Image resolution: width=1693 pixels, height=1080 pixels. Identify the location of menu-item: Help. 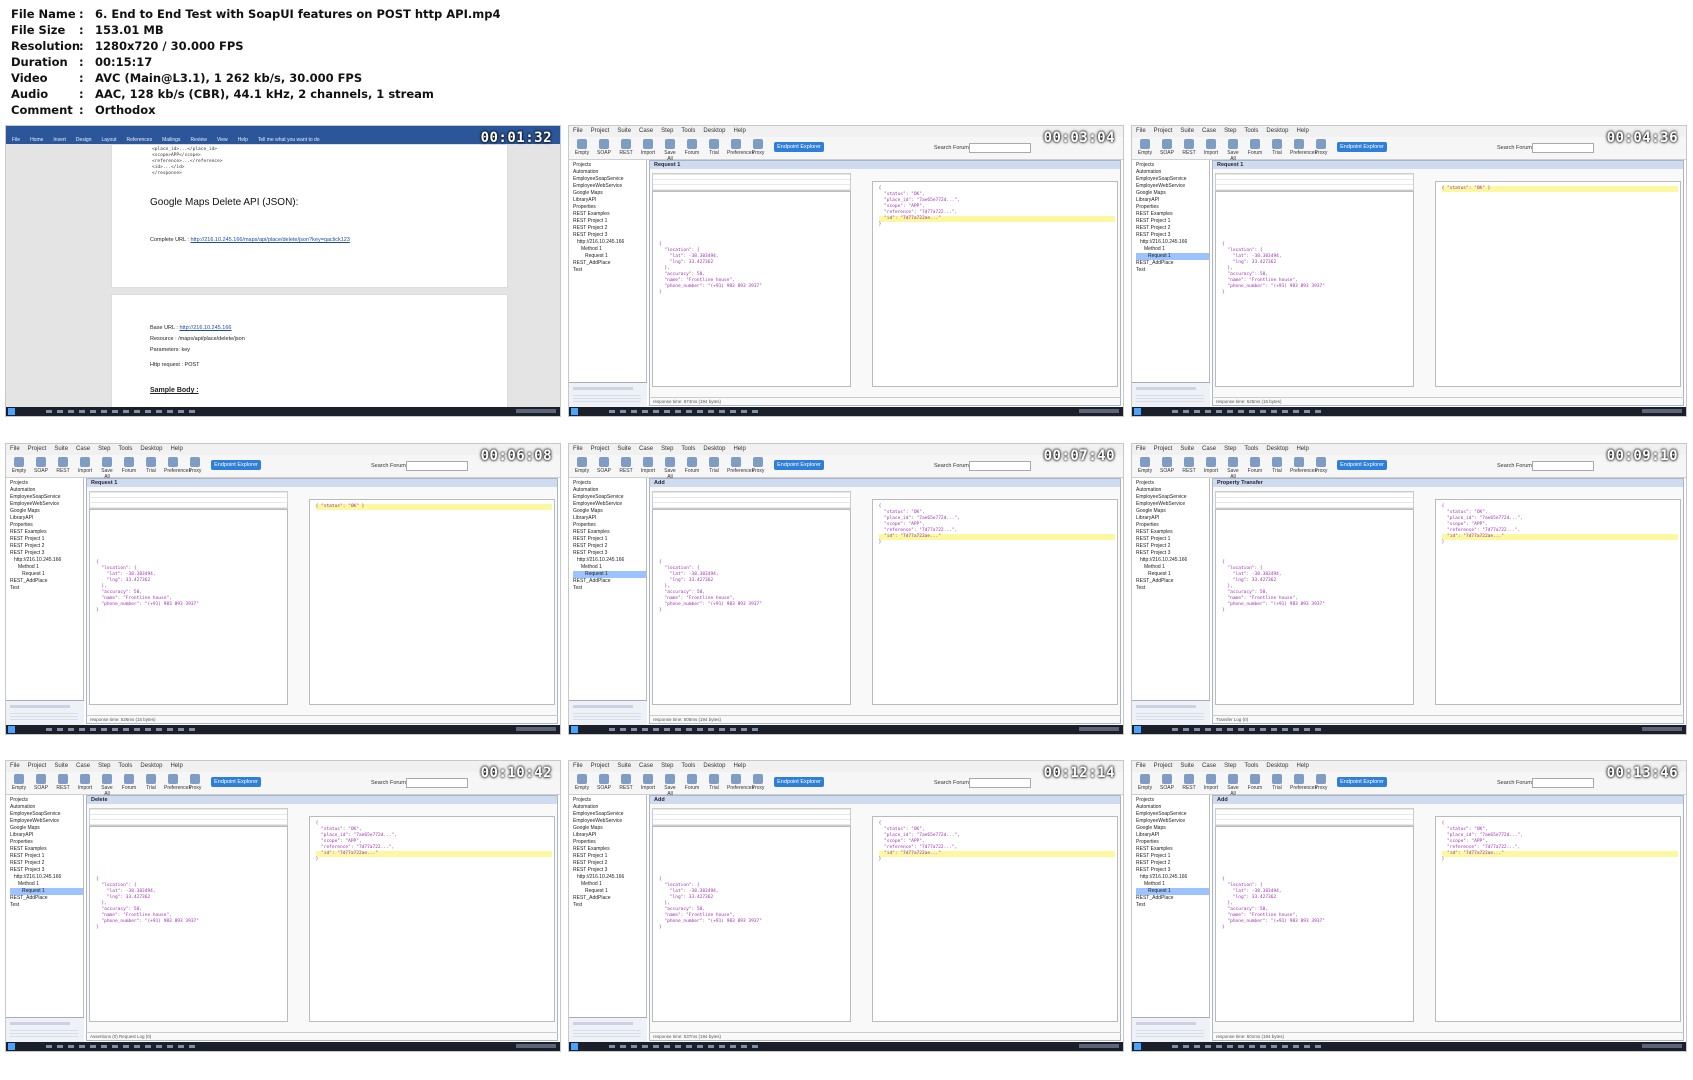
(1302, 131).